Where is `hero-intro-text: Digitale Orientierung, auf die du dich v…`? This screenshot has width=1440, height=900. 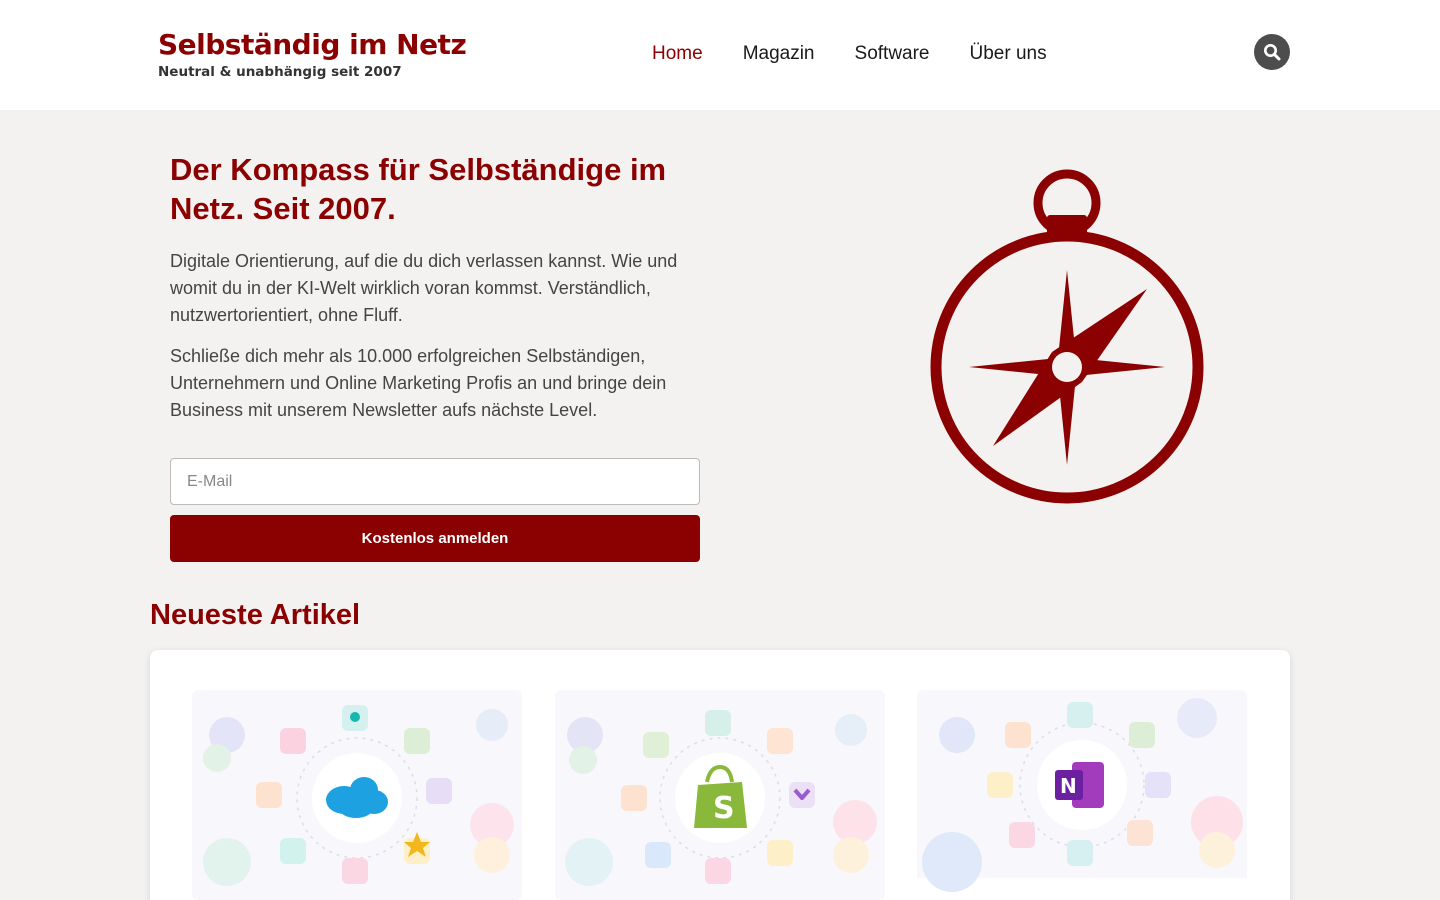 hero-intro-text: Digitale Orientierung, auf die du dich v… is located at coordinates (424, 288).